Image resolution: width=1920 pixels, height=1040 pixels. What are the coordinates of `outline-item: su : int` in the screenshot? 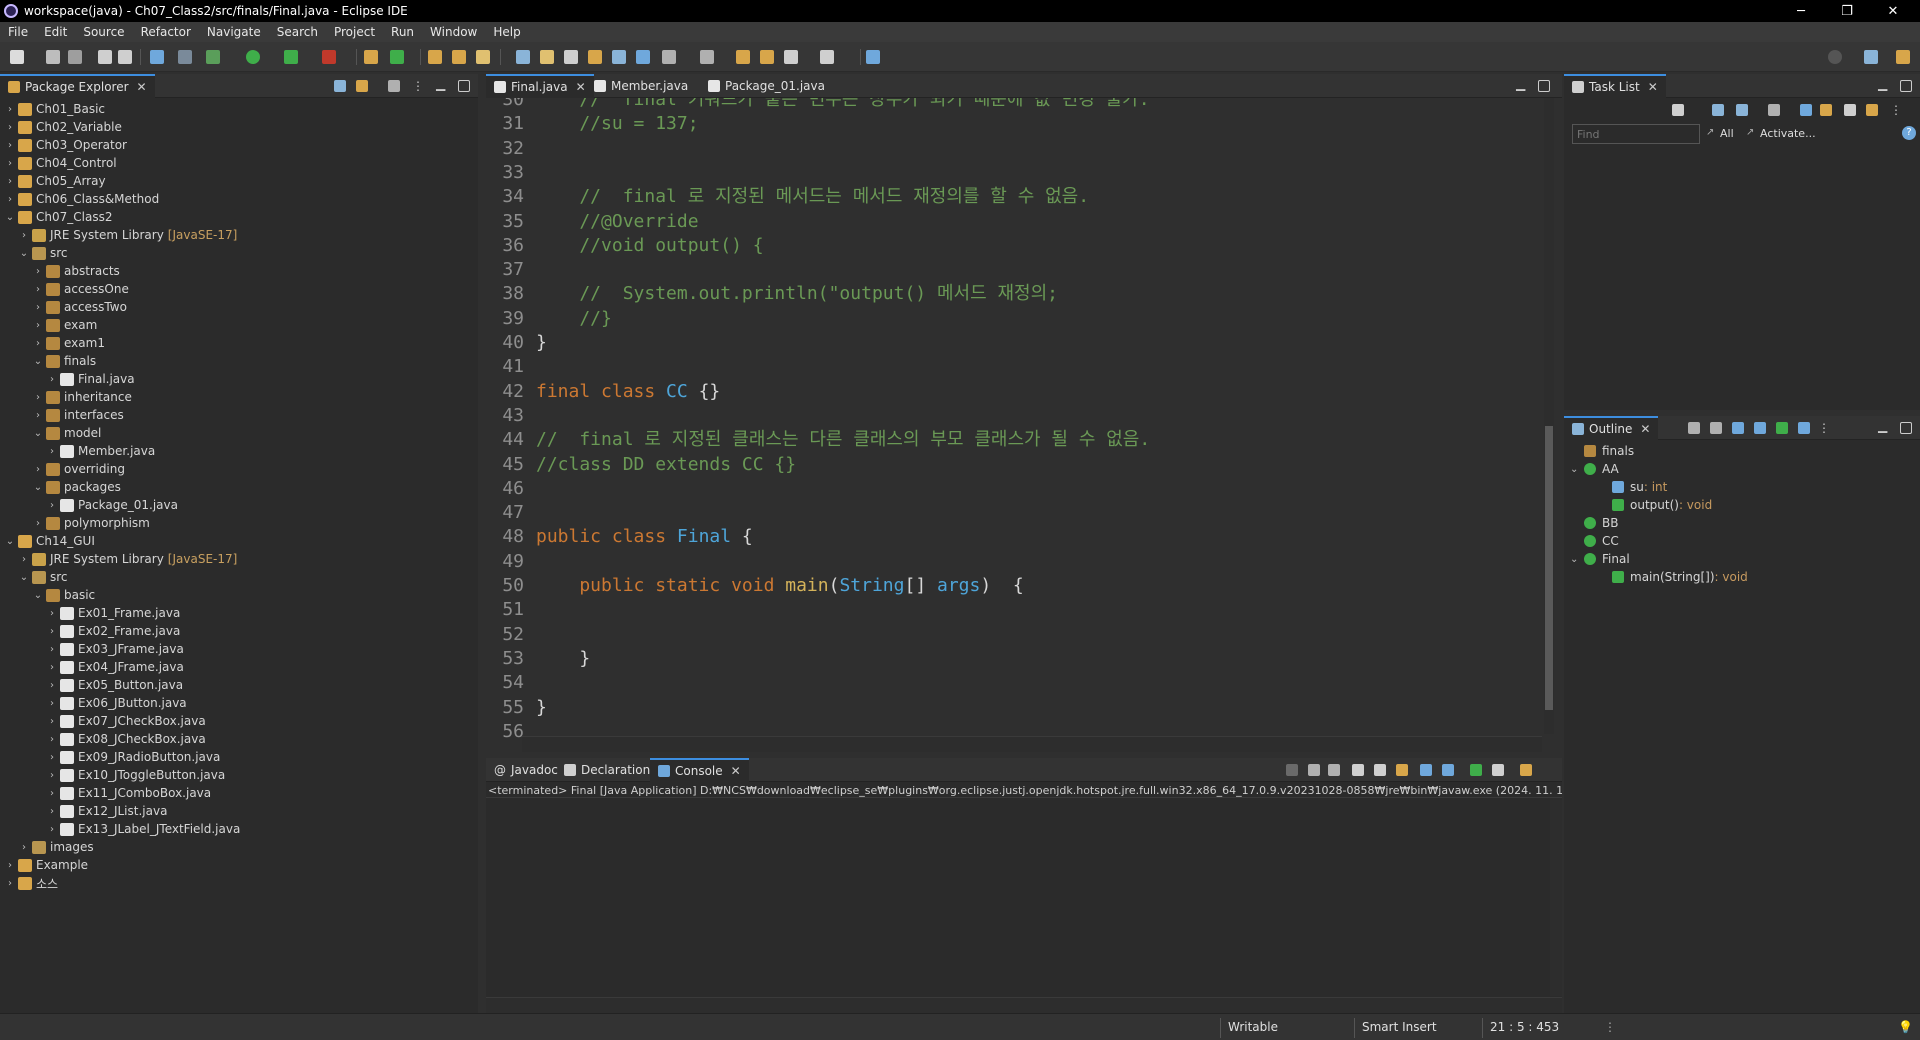 It's located at (1632, 487).